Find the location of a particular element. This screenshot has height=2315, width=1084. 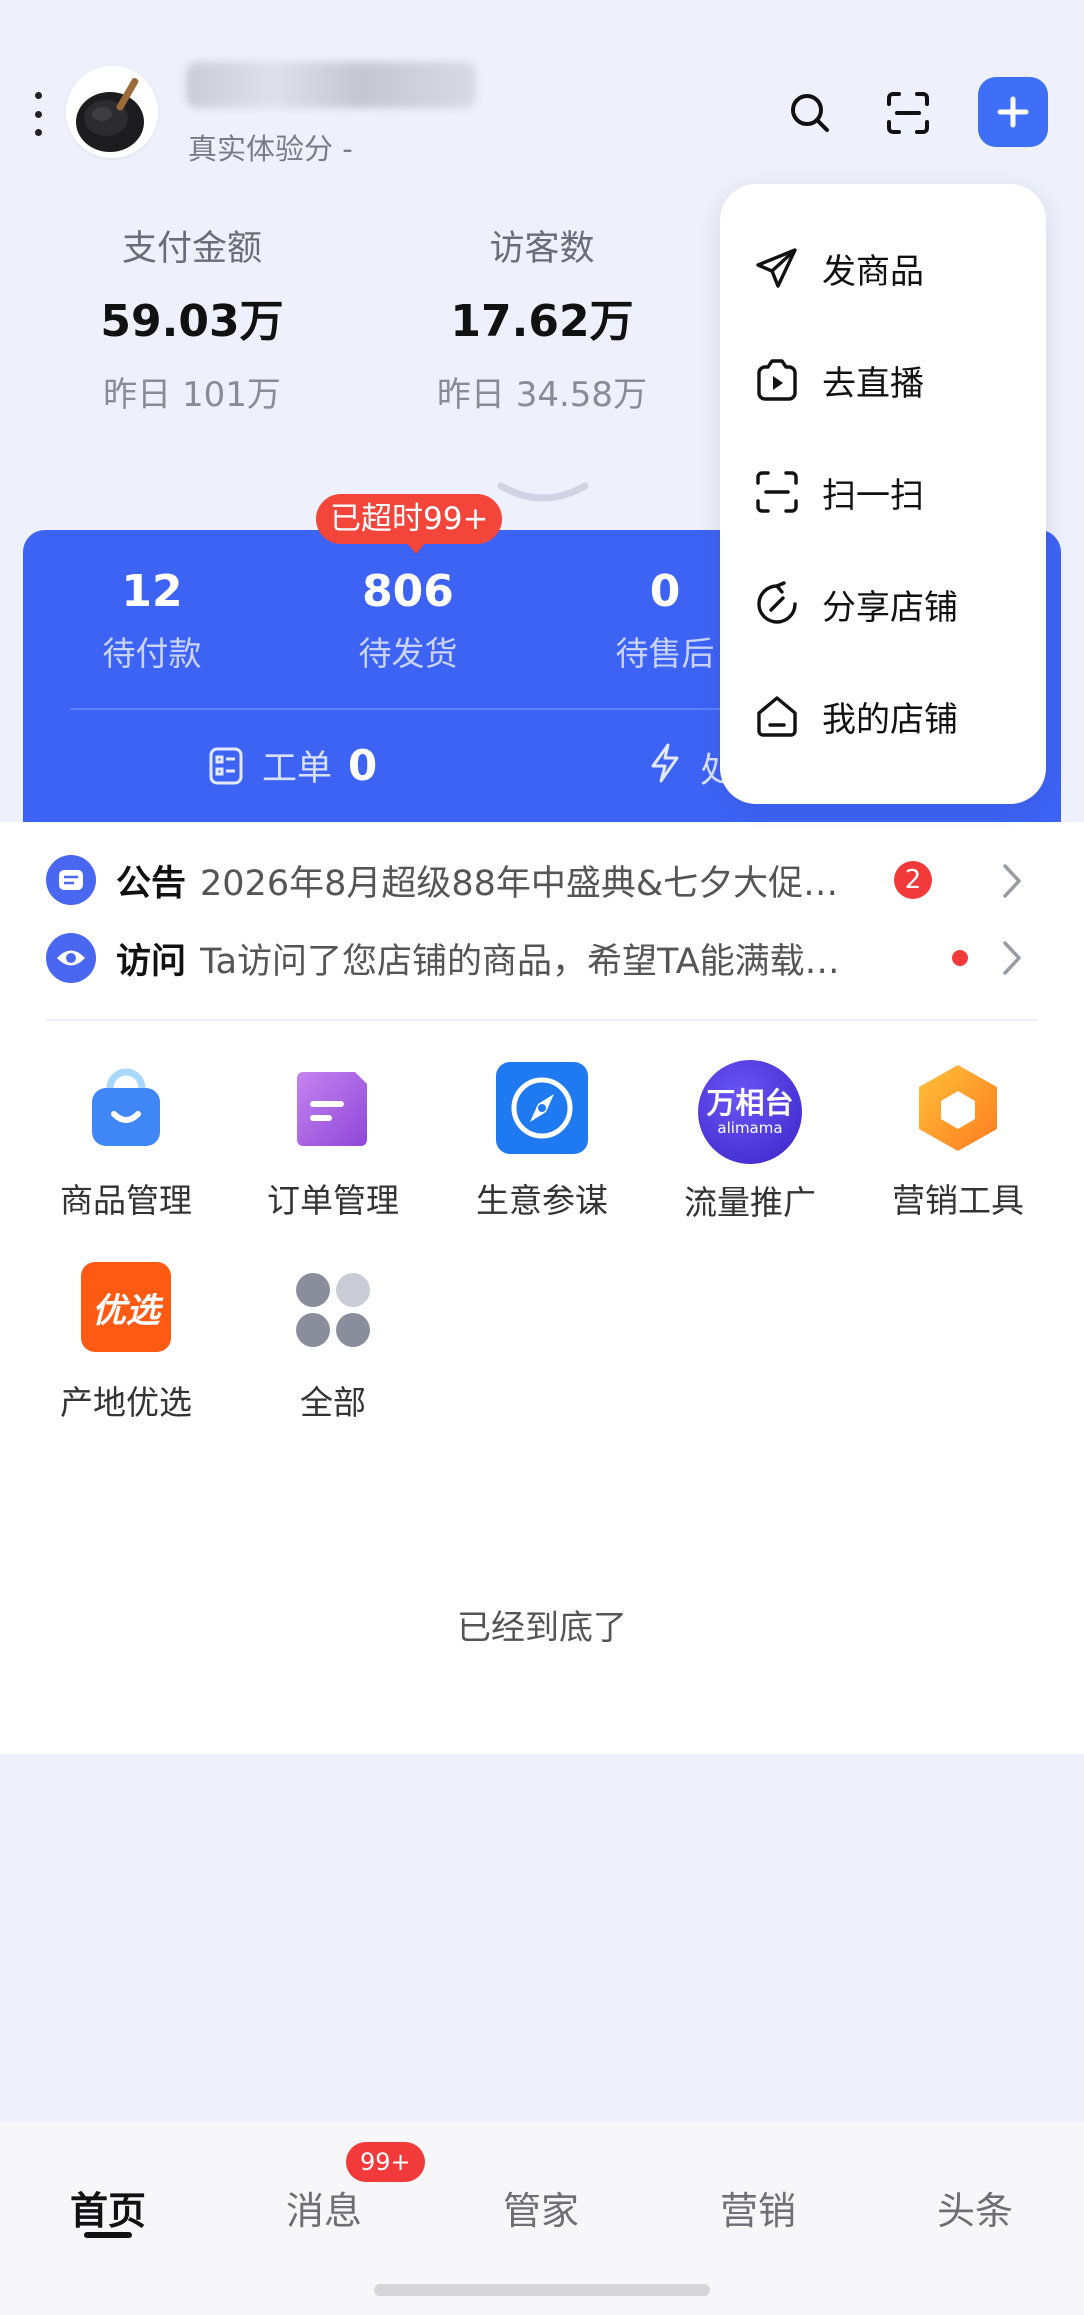

order-count: 12 is located at coordinates (152, 591).